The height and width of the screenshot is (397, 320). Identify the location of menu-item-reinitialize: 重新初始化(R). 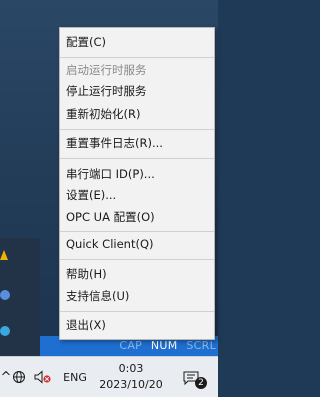
(137, 114).